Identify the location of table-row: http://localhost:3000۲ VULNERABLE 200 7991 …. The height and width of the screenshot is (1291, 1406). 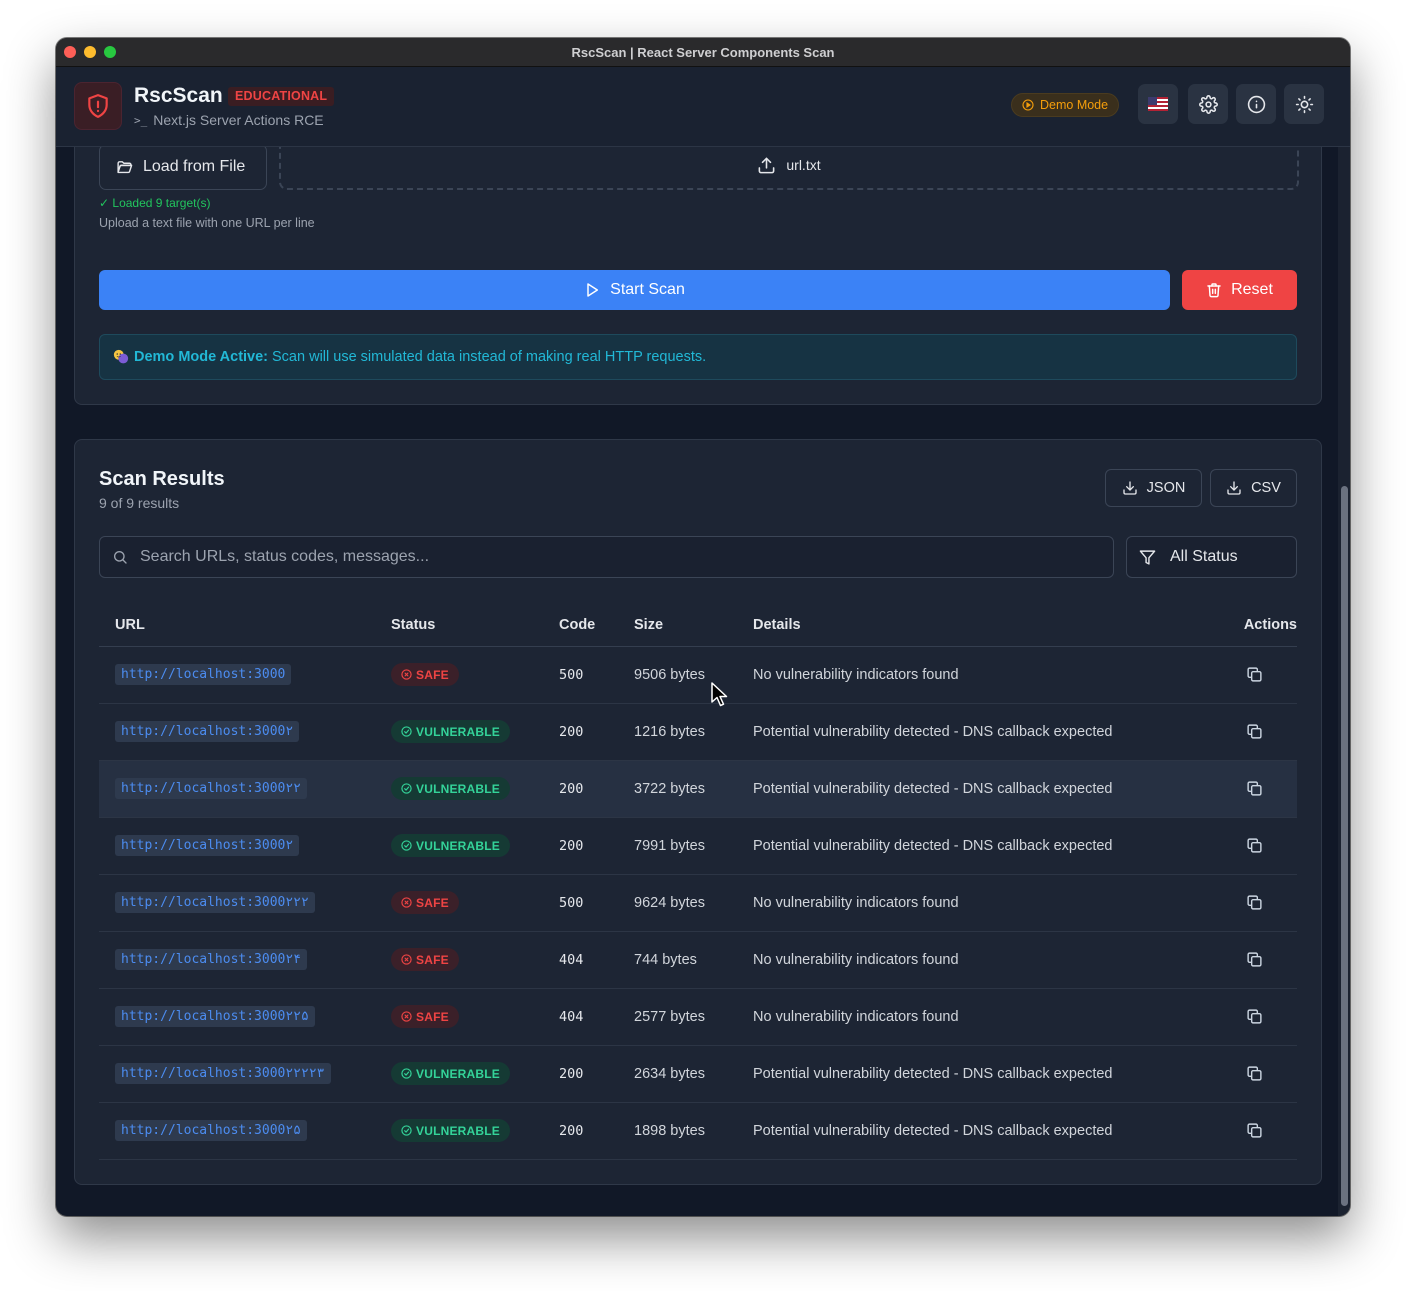
(698, 846).